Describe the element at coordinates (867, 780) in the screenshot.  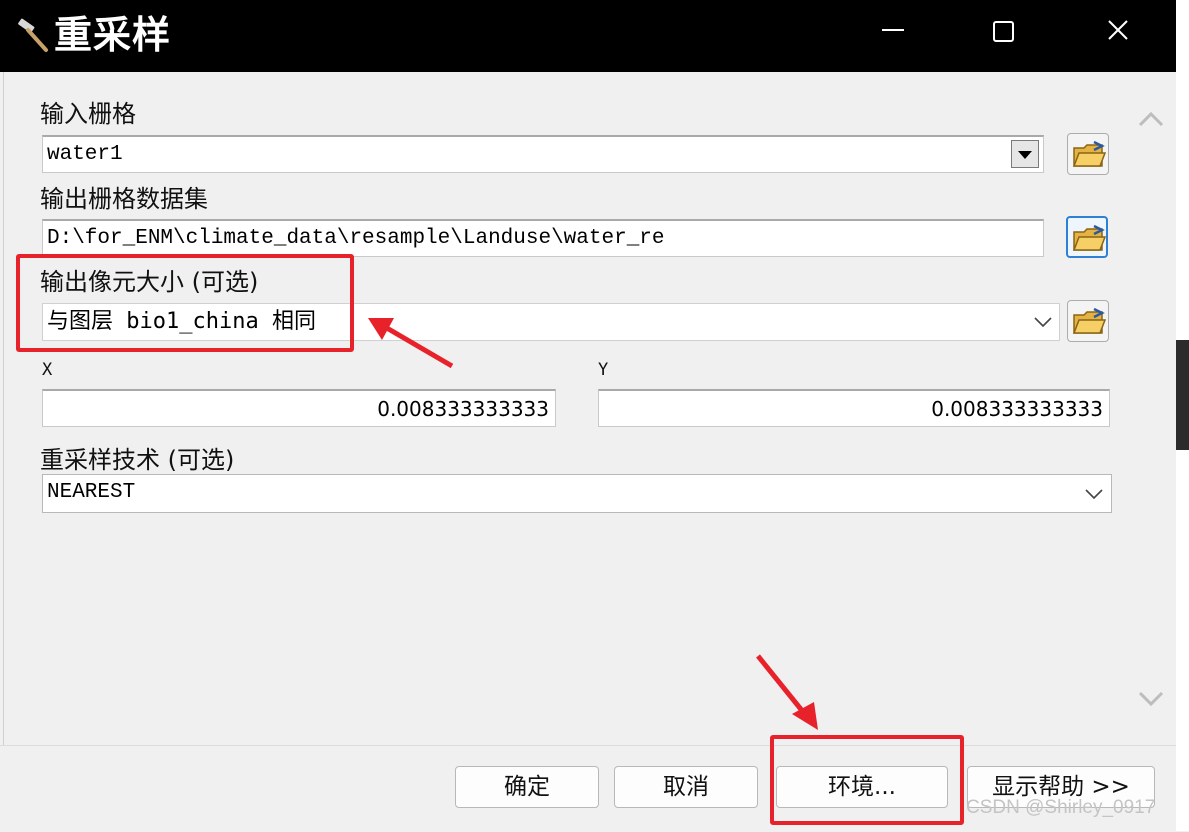
I see `annotation-box-environments` at that location.